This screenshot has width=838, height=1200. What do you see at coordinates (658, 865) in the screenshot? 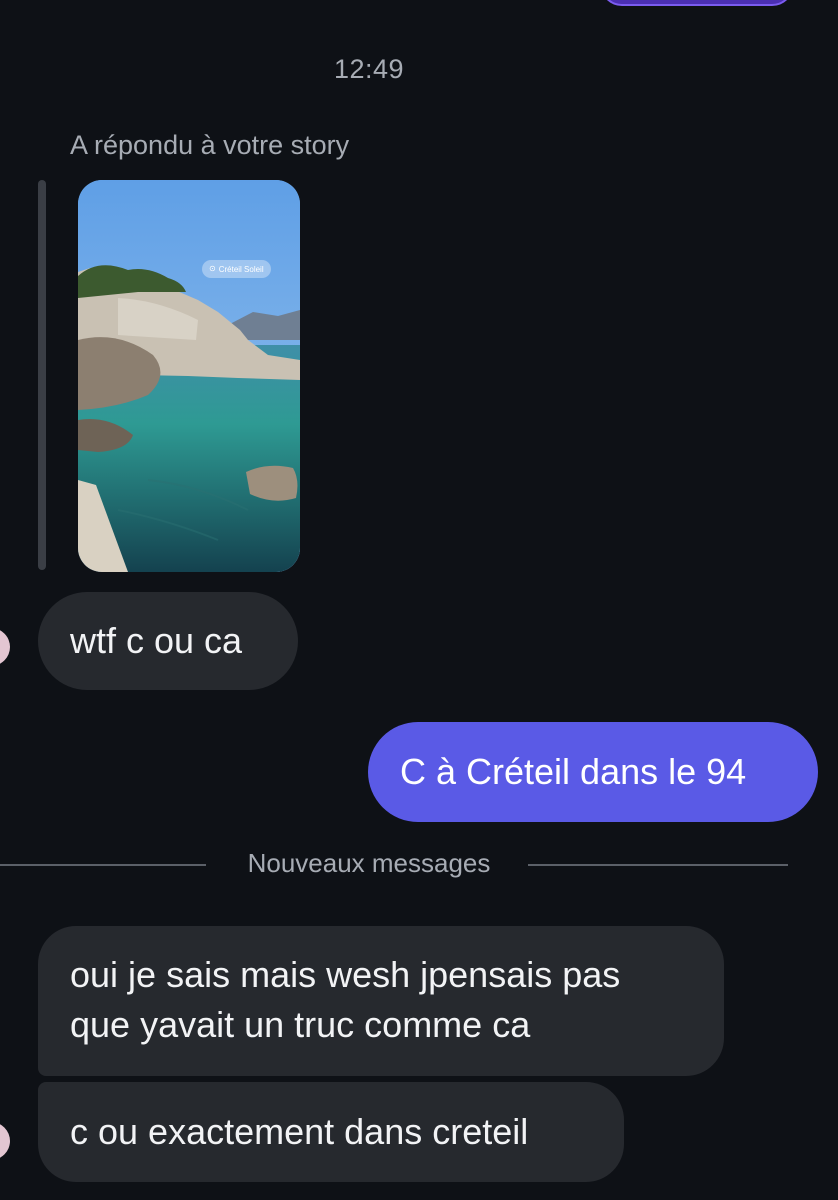
I see `divider-line-right` at bounding box center [658, 865].